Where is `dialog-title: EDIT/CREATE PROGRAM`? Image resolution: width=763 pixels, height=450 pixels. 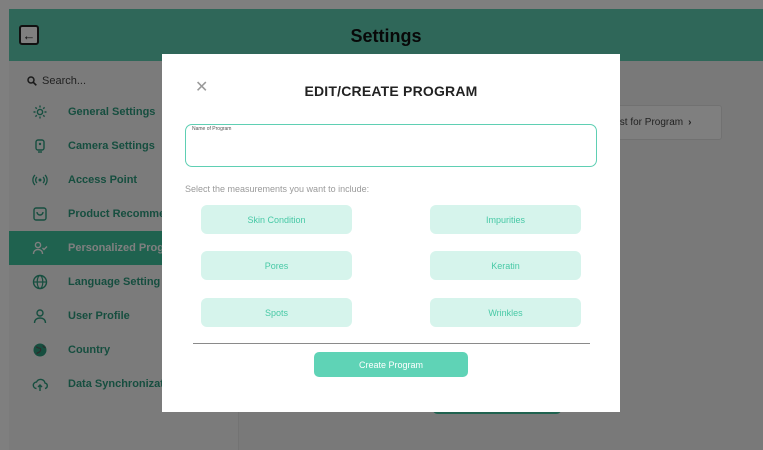
dialog-title: EDIT/CREATE PROGRAM is located at coordinates (391, 91).